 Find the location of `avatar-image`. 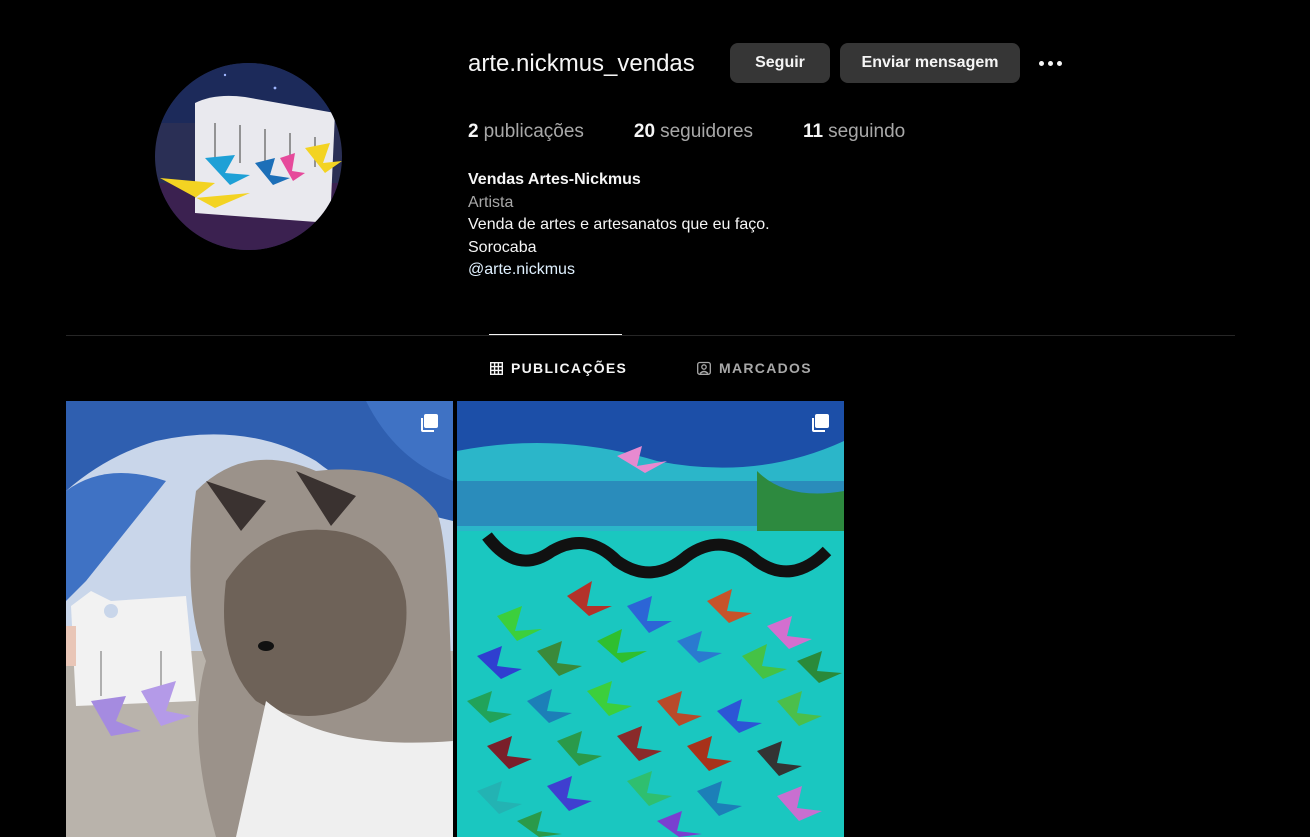

avatar-image is located at coordinates (248, 156).